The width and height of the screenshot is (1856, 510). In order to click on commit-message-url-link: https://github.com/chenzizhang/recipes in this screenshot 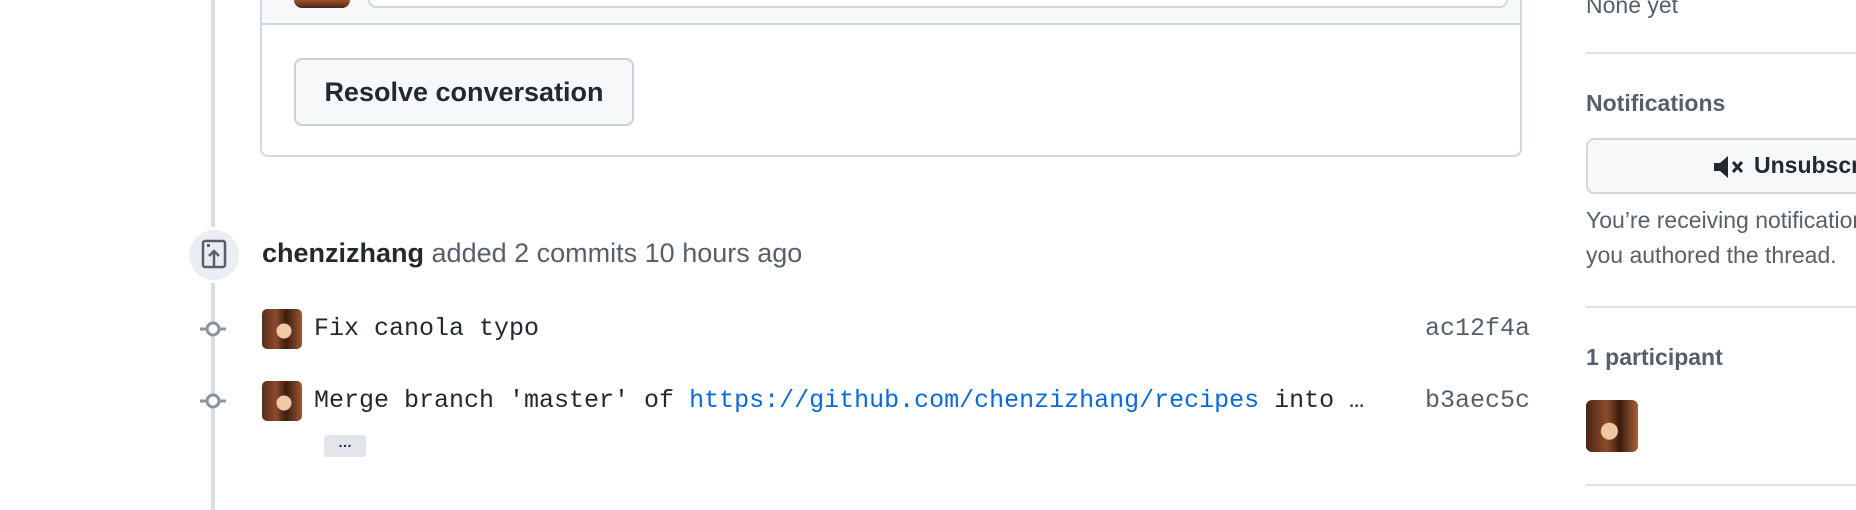, I will do `click(974, 400)`.